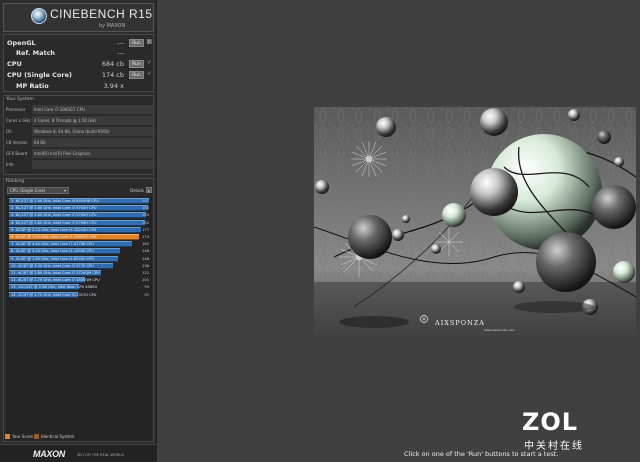 This screenshot has height=462, width=640. I want to click on system-key: Processor, so click(16, 109).